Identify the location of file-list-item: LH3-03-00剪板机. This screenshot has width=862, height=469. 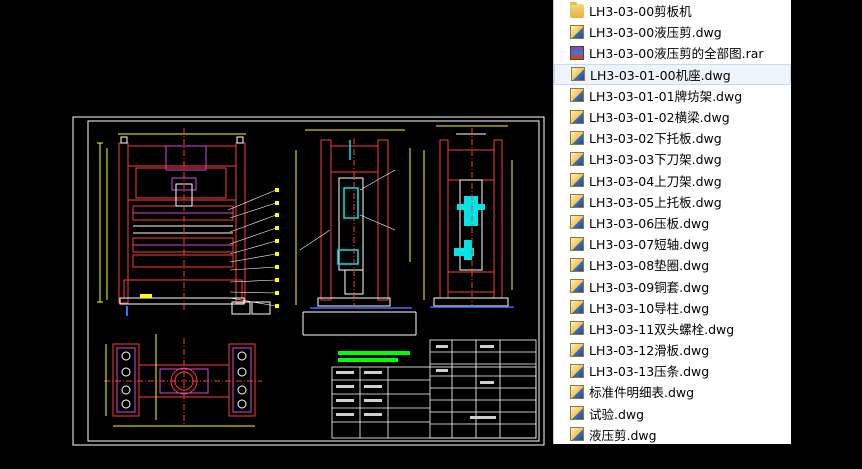
(672, 10).